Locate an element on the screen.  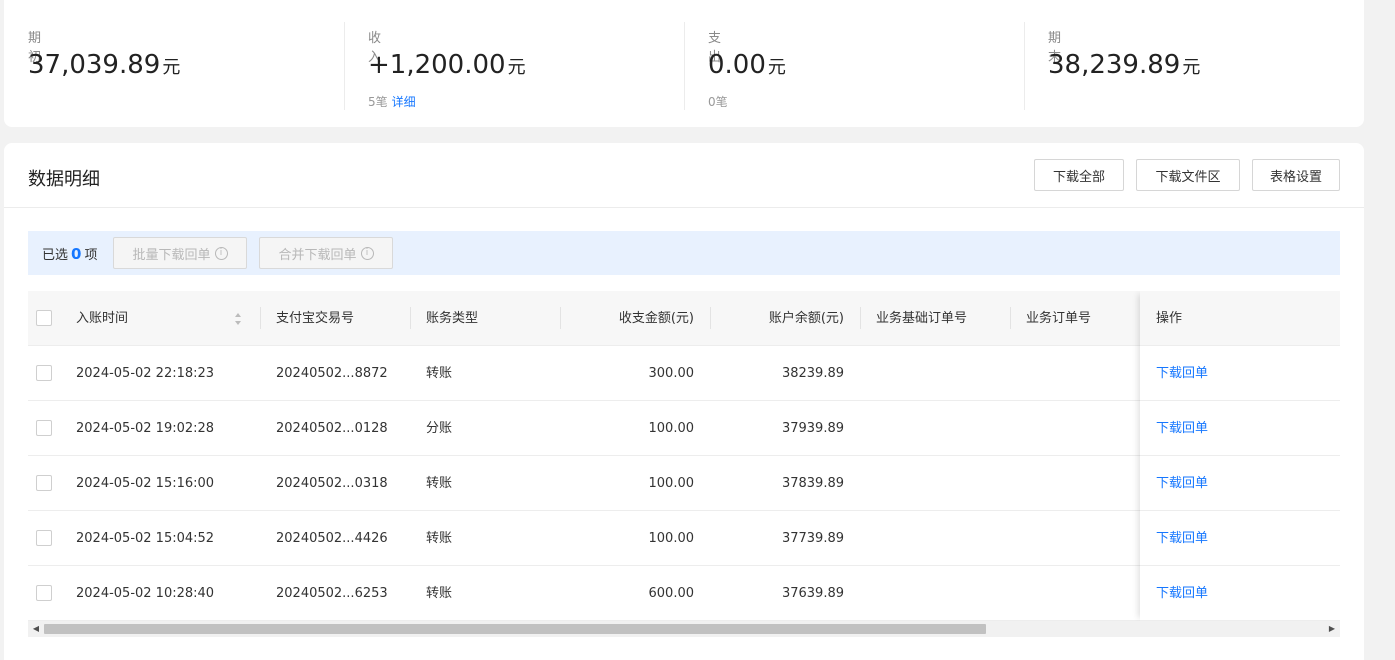
col-header-order: 业务订单号 is located at coordinates (1059, 318).